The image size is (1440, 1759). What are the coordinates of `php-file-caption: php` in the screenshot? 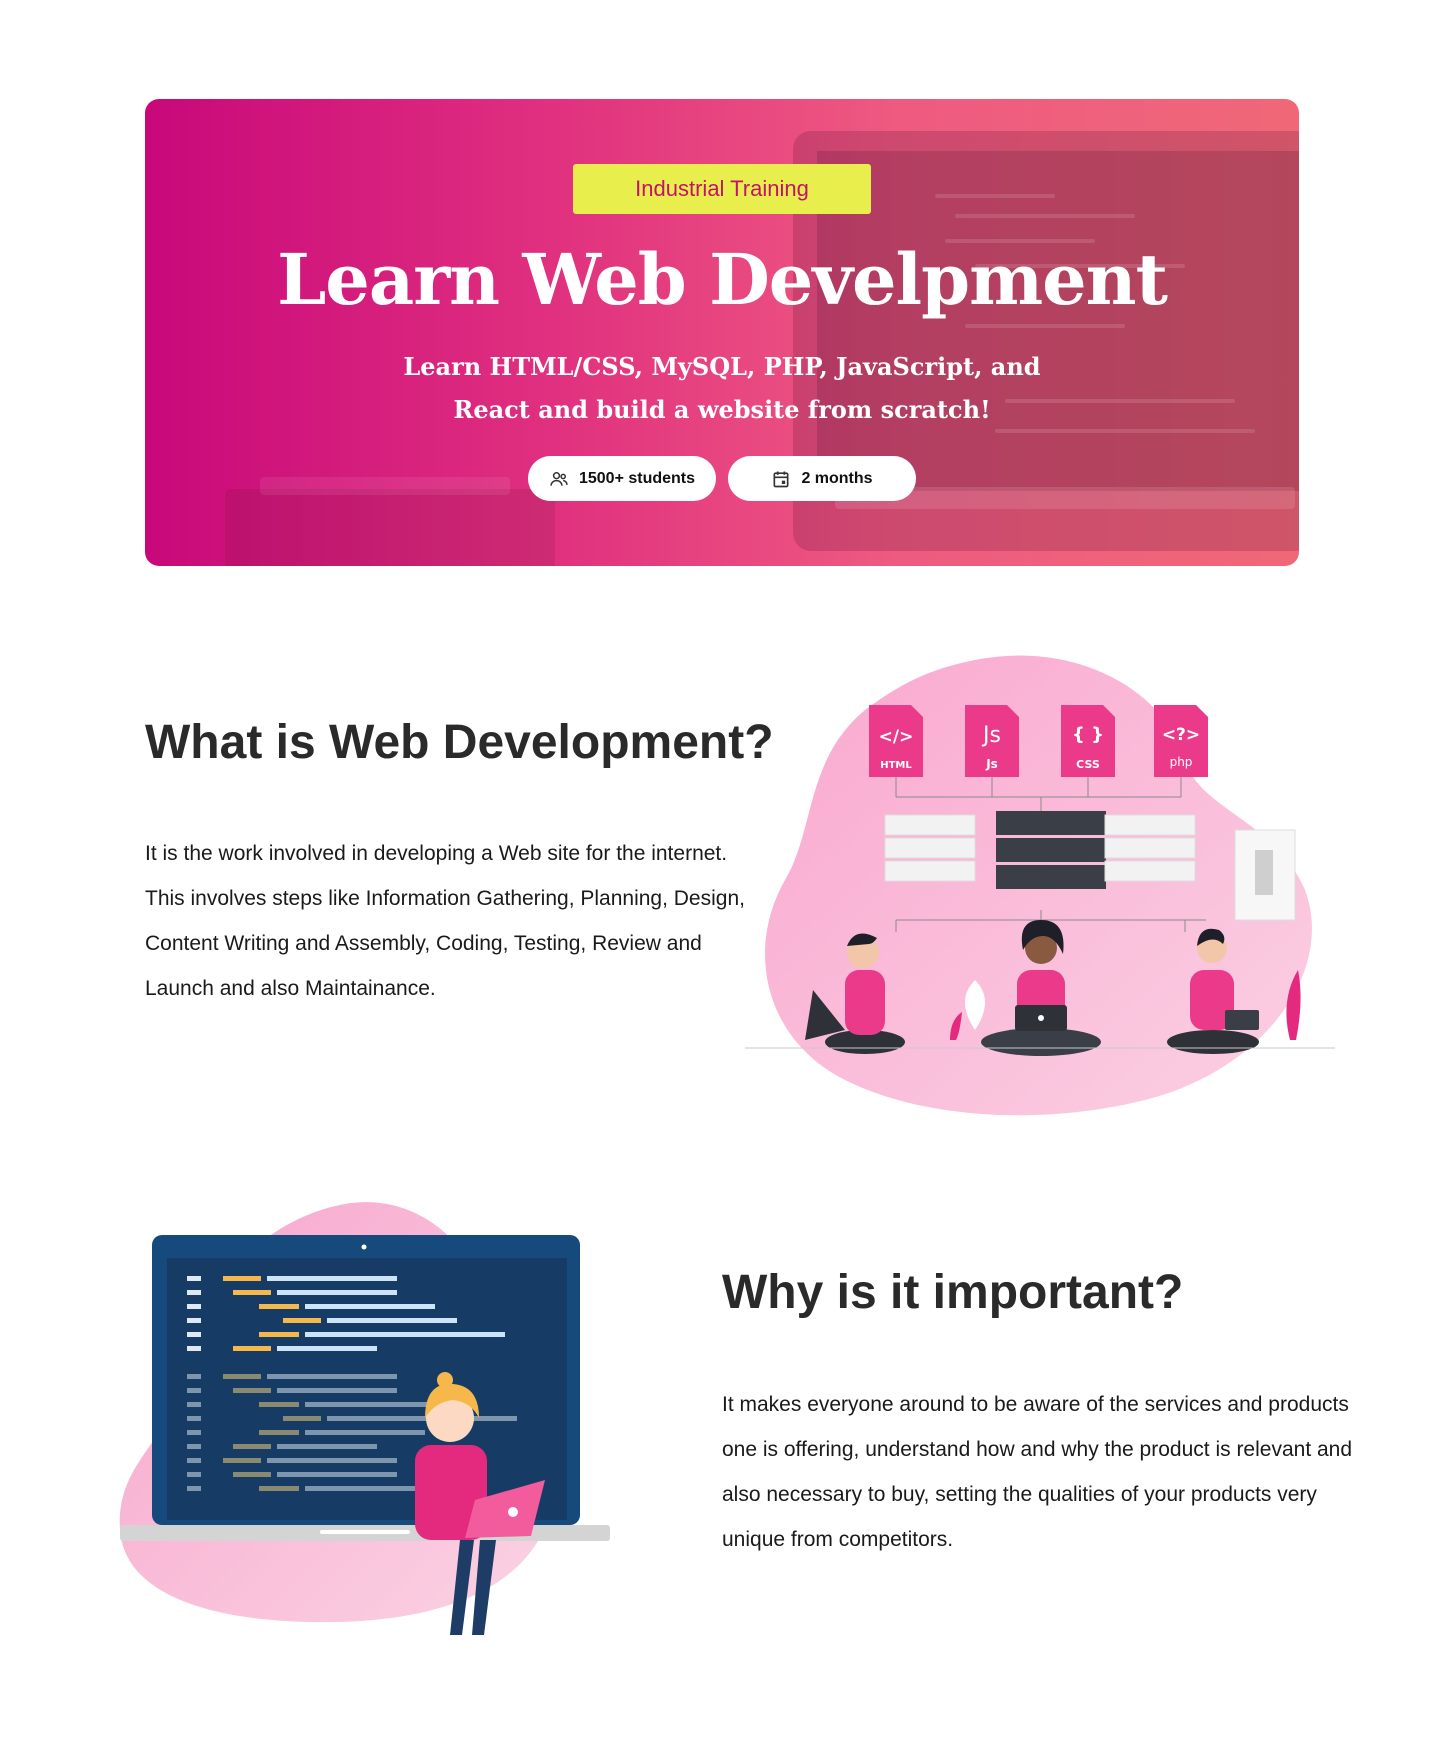 It's located at (1181, 762).